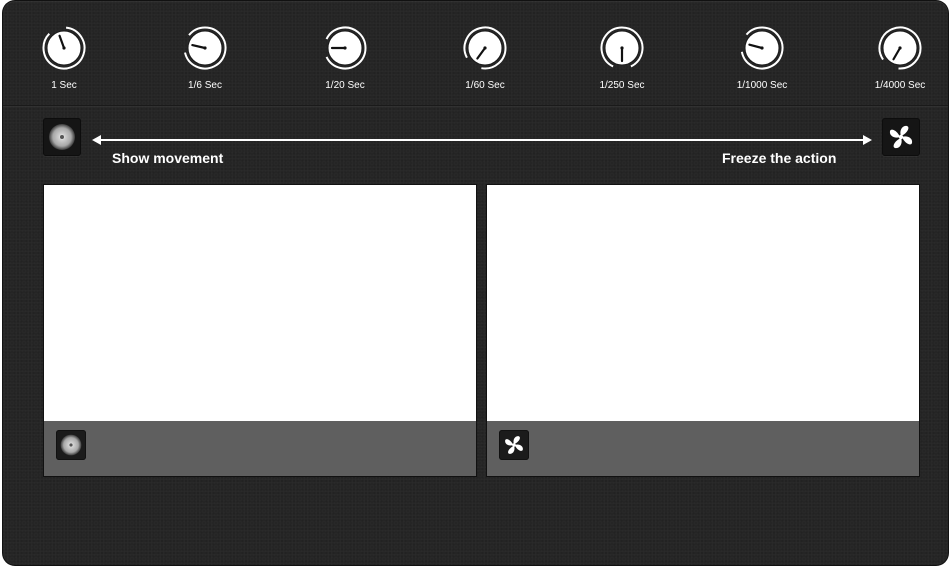 This screenshot has height=569, width=951. I want to click on dial-1-250-sec: 1/250 Sec, so click(622, 62).